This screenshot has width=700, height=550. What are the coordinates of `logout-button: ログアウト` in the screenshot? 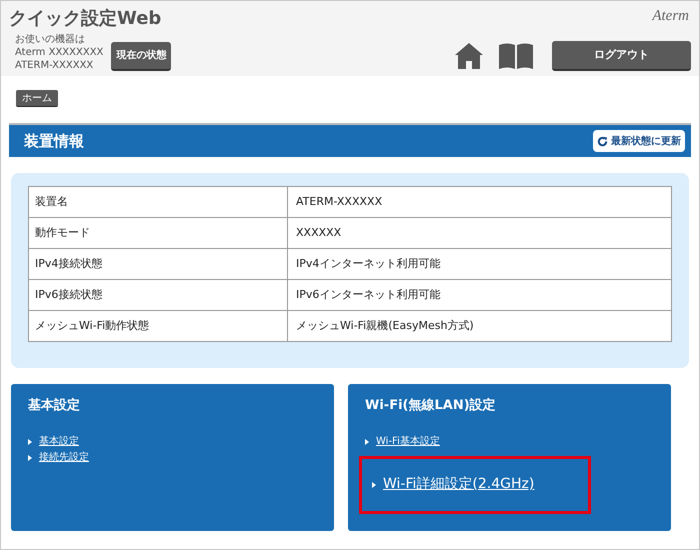 It's located at (621, 56).